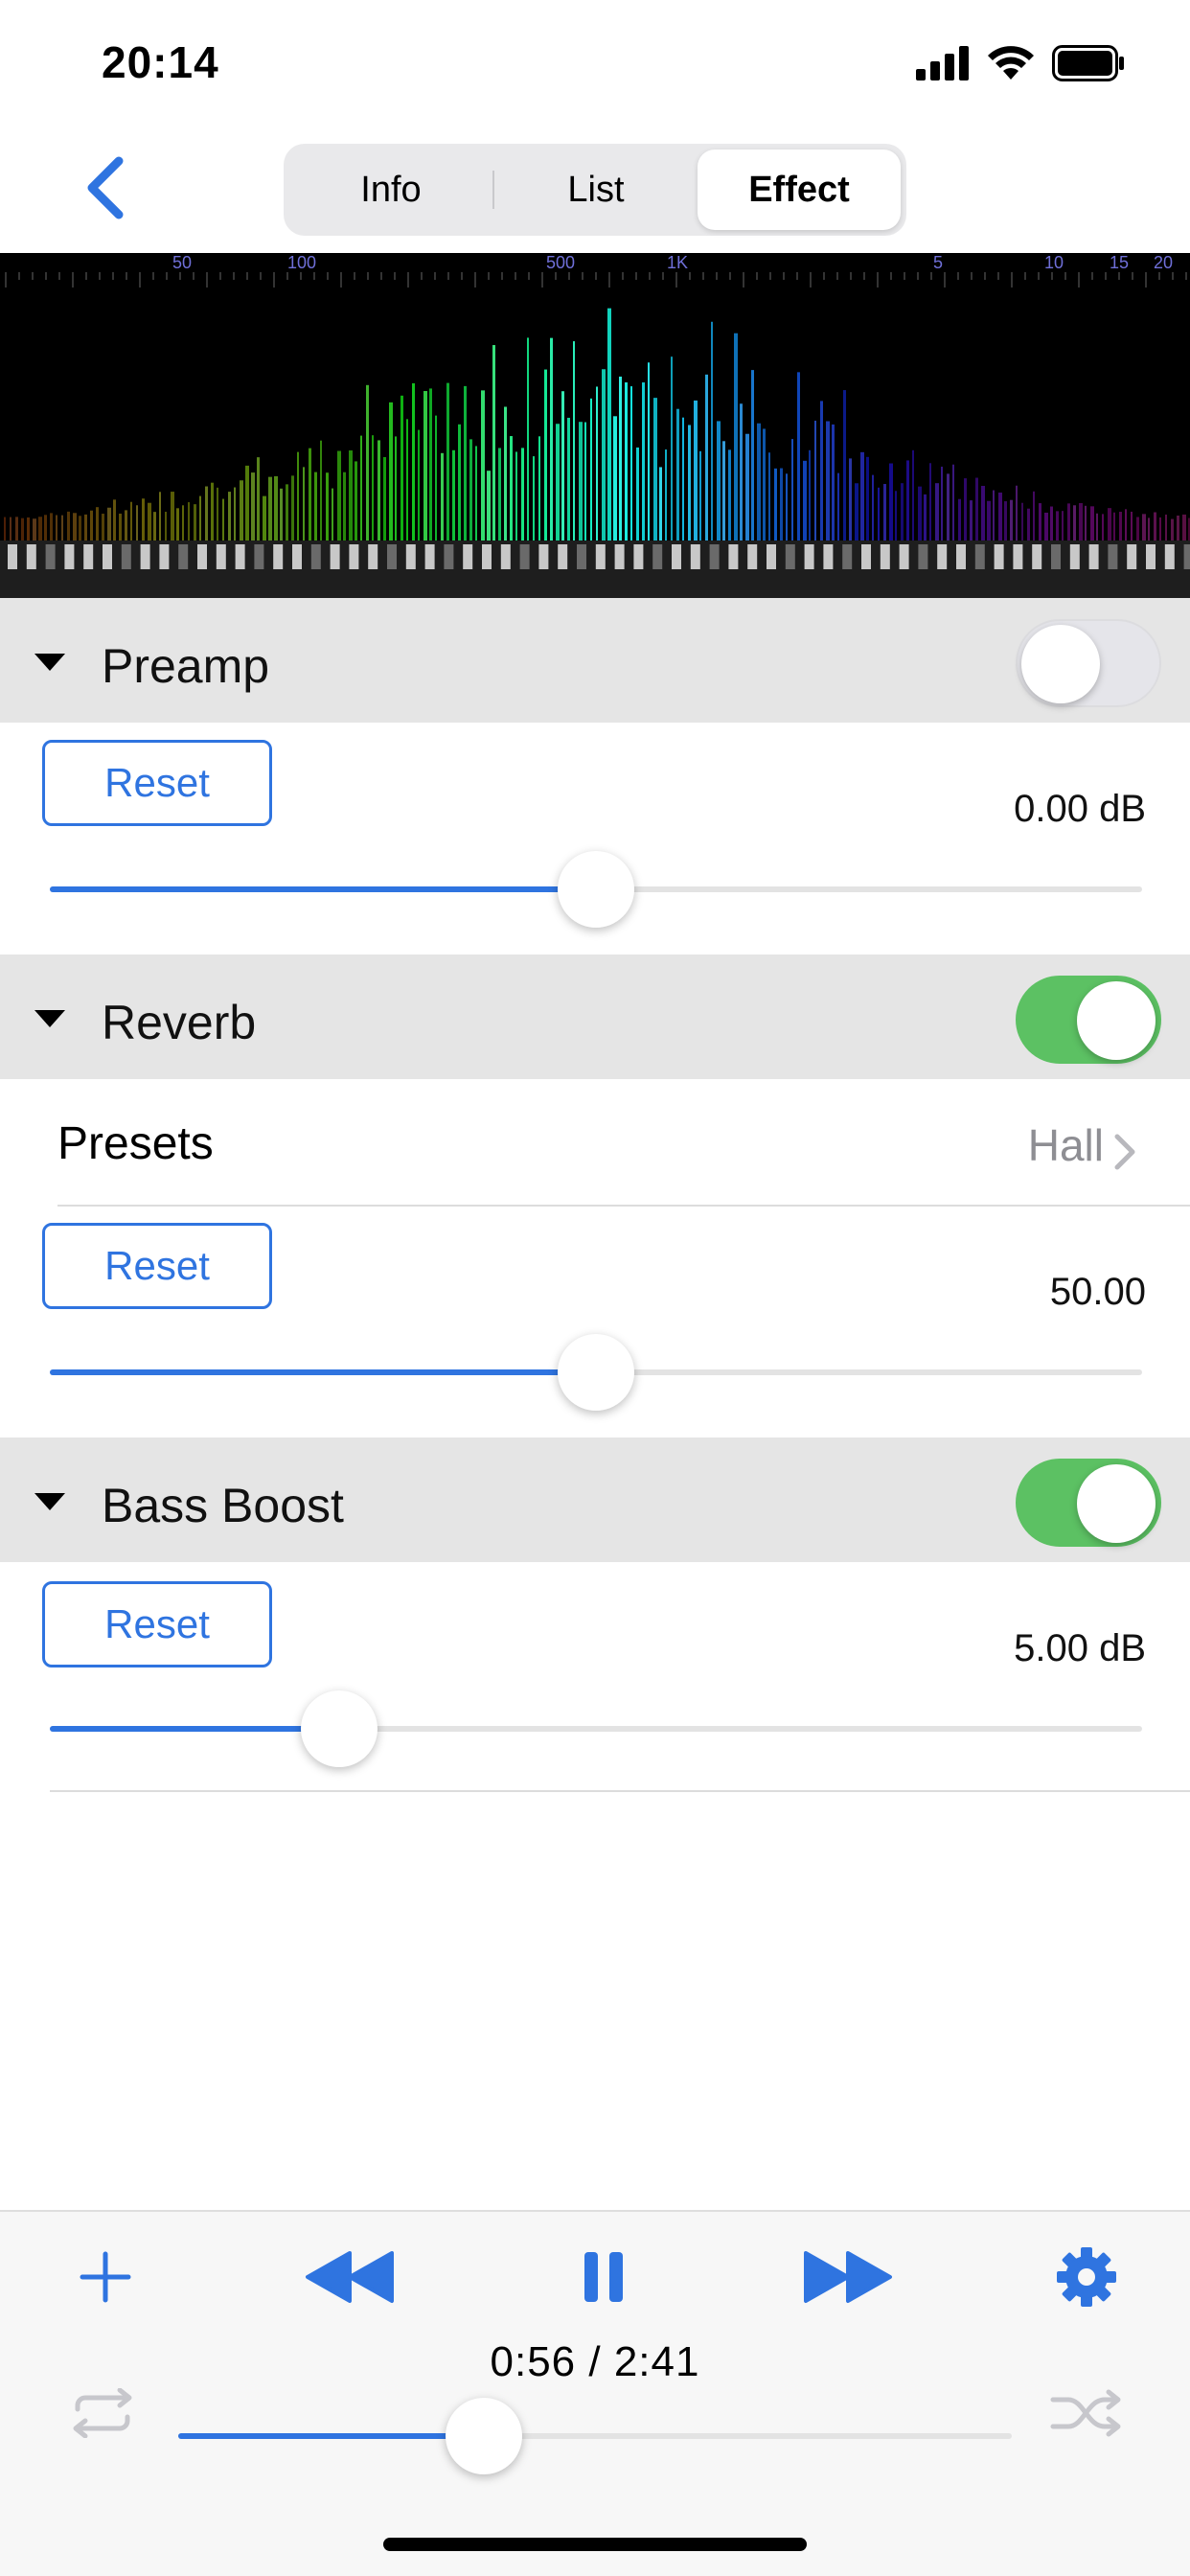 The width and height of the screenshot is (1190, 2576). I want to click on tab-info: Info, so click(390, 190).